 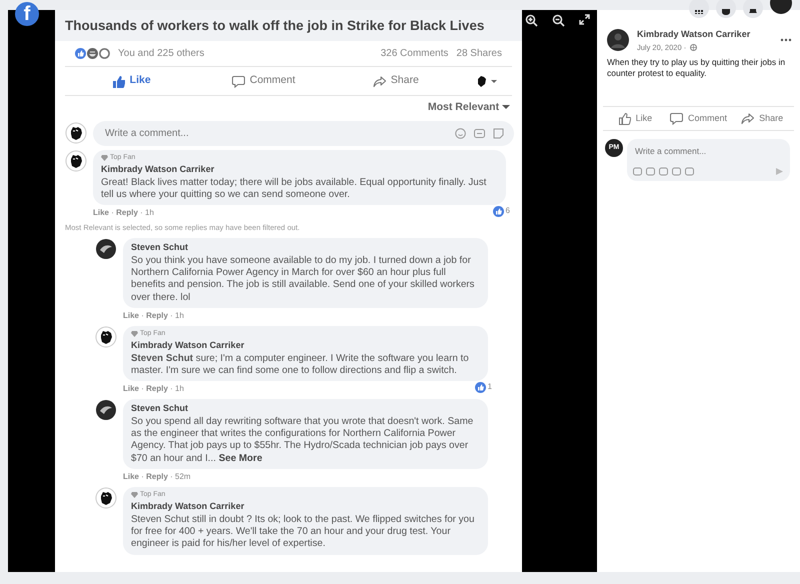 What do you see at coordinates (584, 19) in the screenshot?
I see `fullscreen-icon` at bounding box center [584, 19].